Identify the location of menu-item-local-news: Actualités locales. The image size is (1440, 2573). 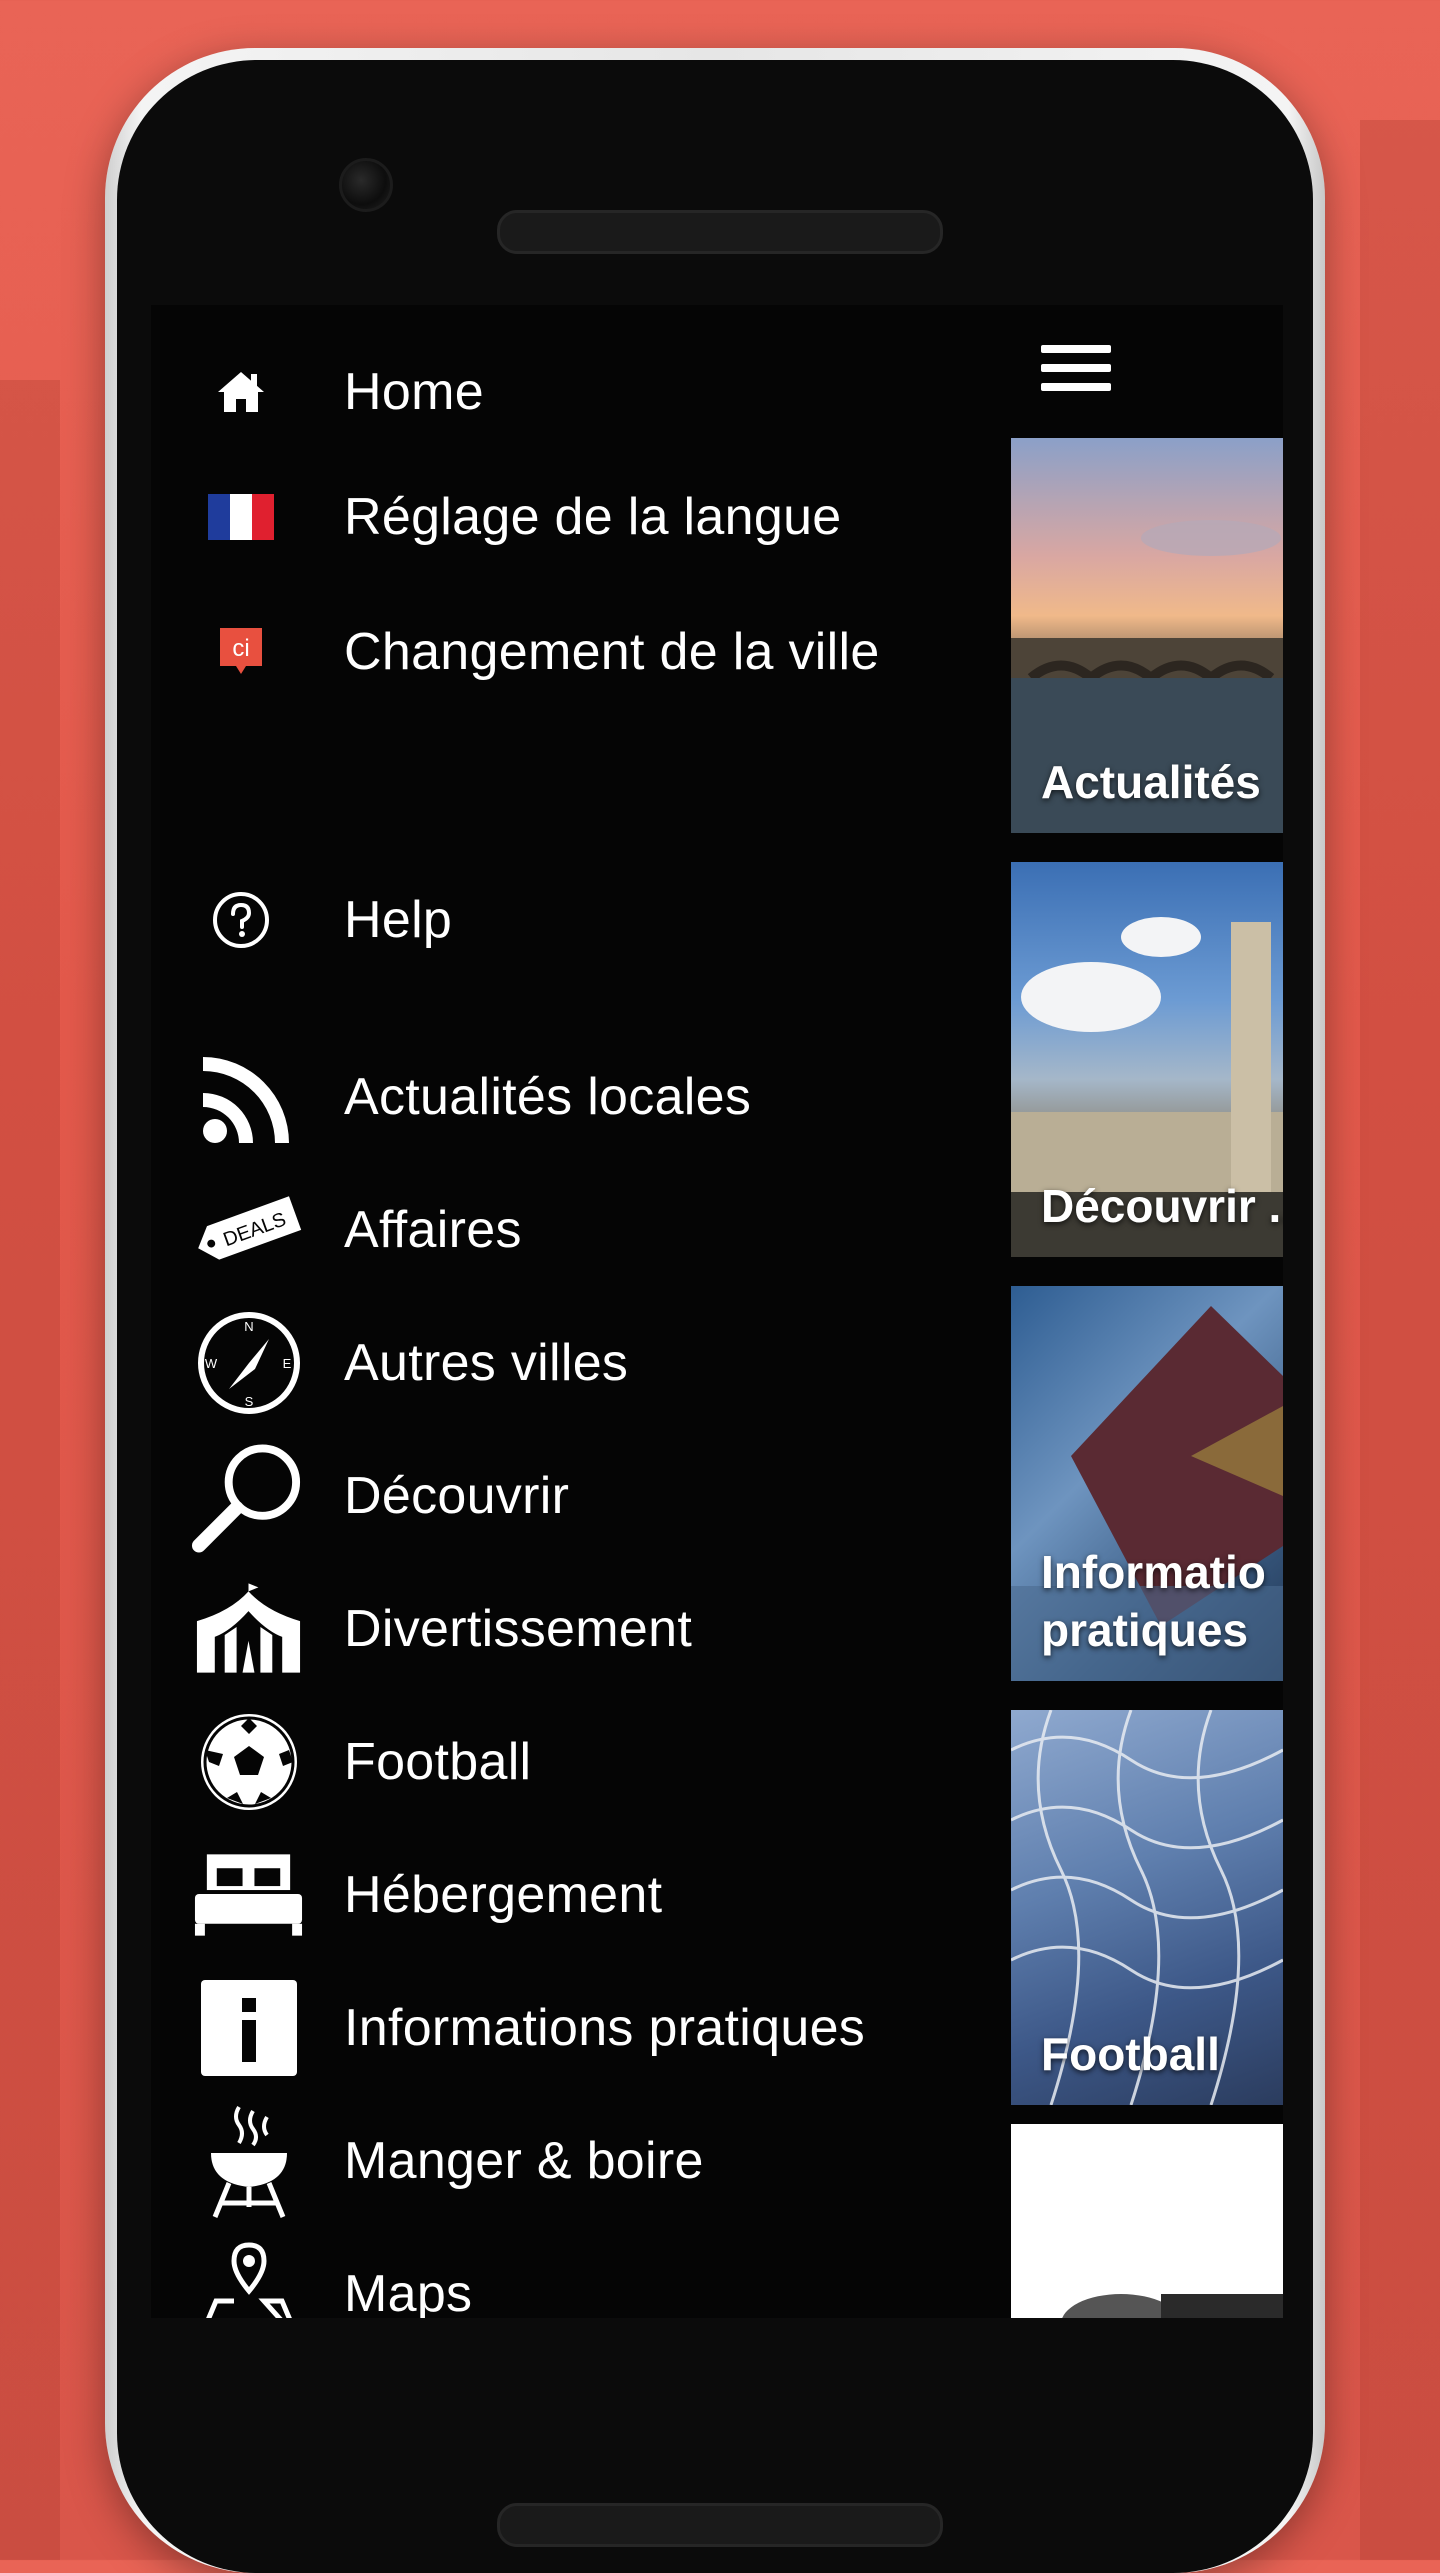
(591, 1097).